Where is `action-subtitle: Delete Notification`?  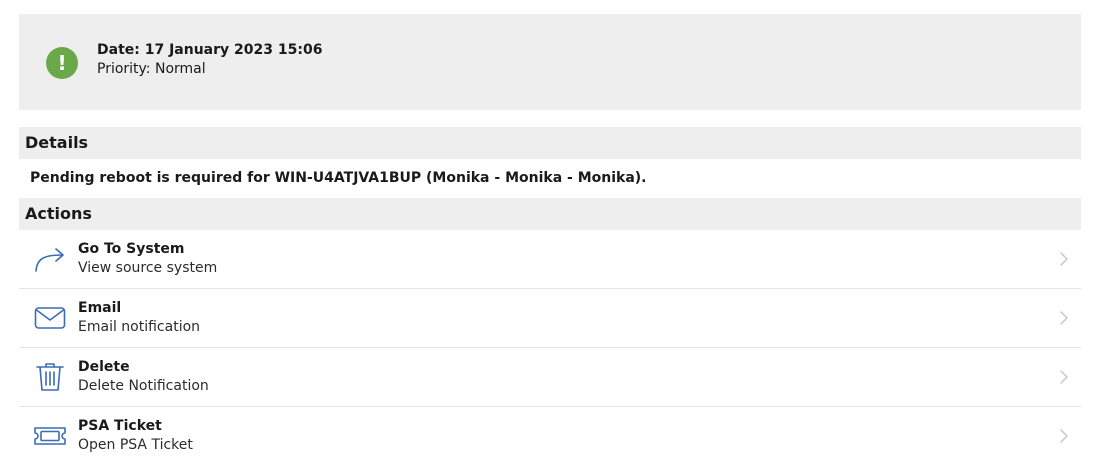
action-subtitle: Delete Notification is located at coordinates (143, 386).